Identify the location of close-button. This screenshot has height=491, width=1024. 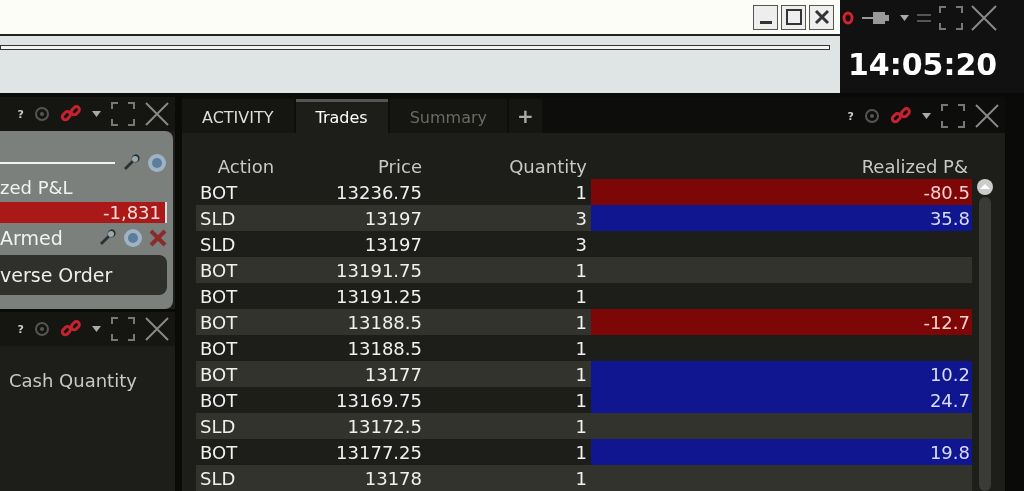
(821, 17).